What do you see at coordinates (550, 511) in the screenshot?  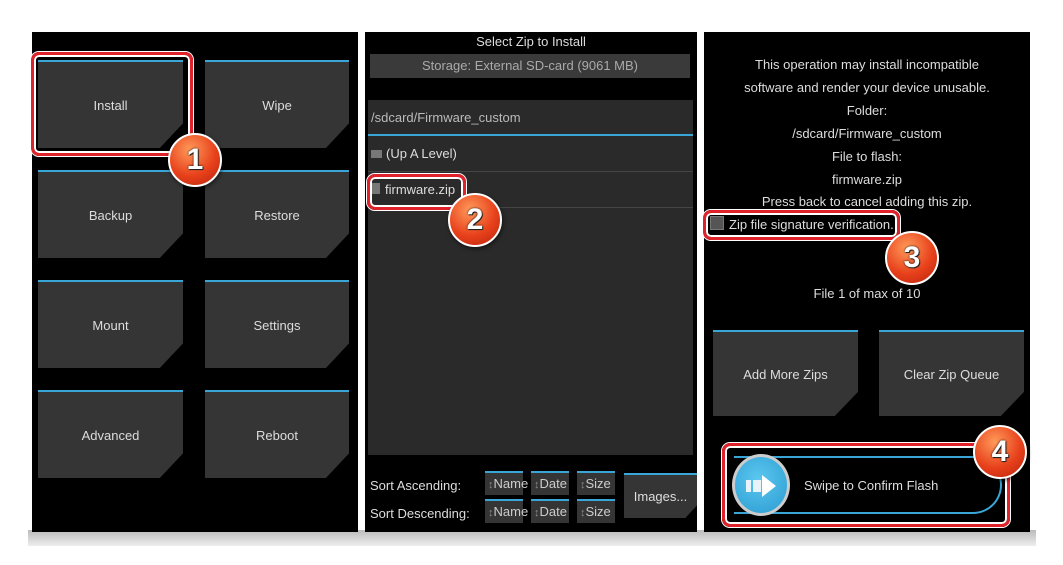 I see `sort-desc-date: Date` at bounding box center [550, 511].